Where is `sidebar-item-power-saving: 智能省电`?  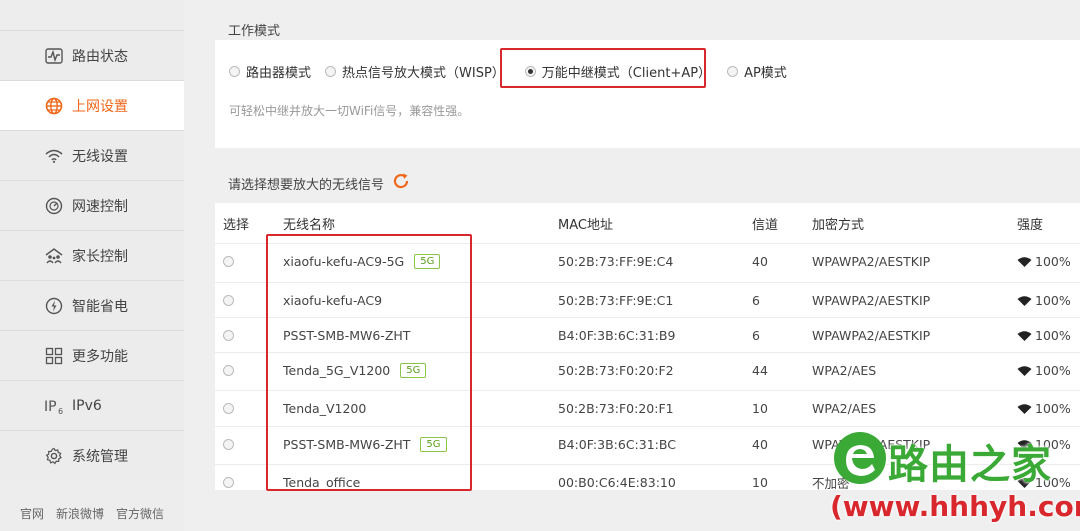 sidebar-item-power-saving: 智能省电 is located at coordinates (92, 305).